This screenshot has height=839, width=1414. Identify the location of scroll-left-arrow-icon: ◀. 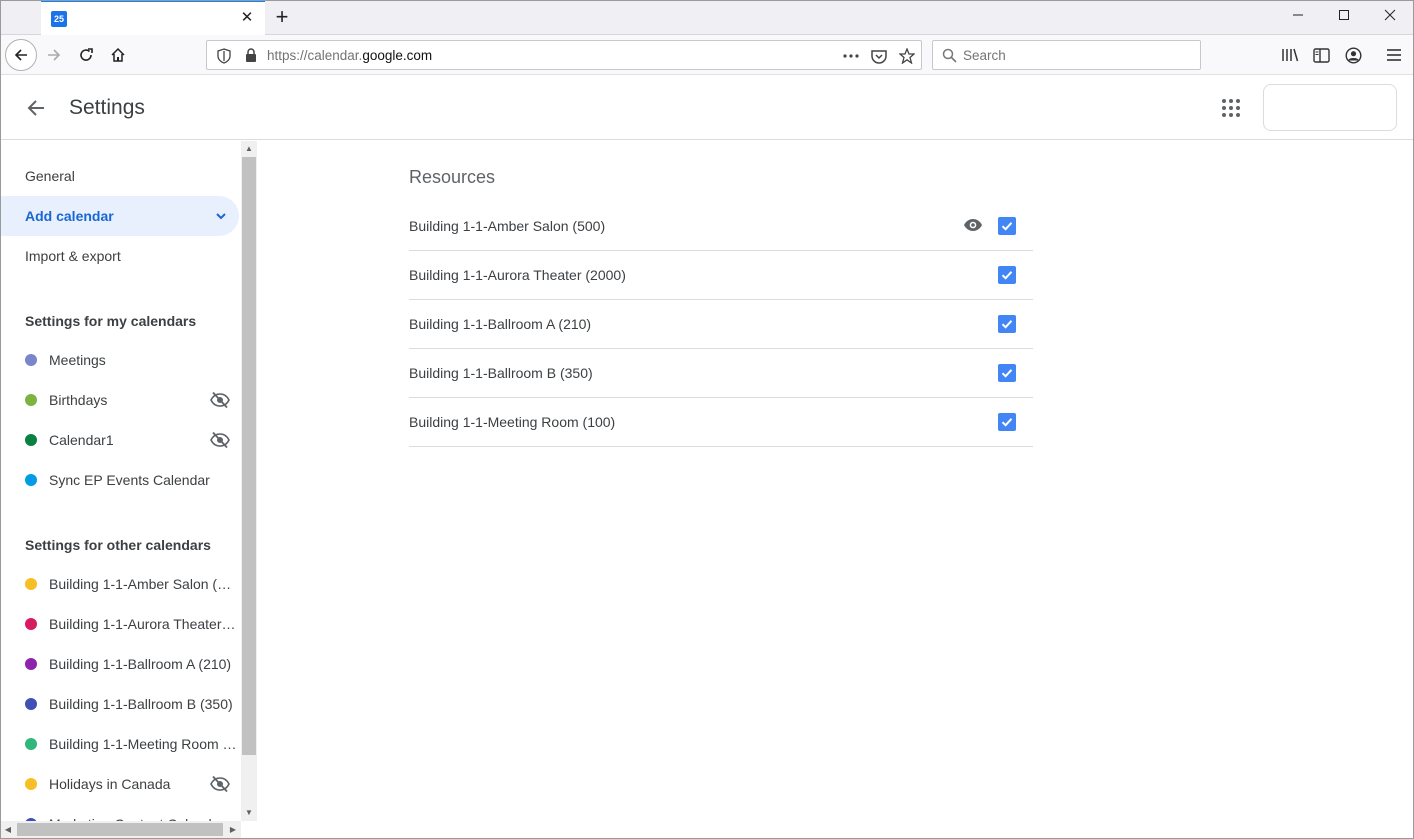
(8, 829).